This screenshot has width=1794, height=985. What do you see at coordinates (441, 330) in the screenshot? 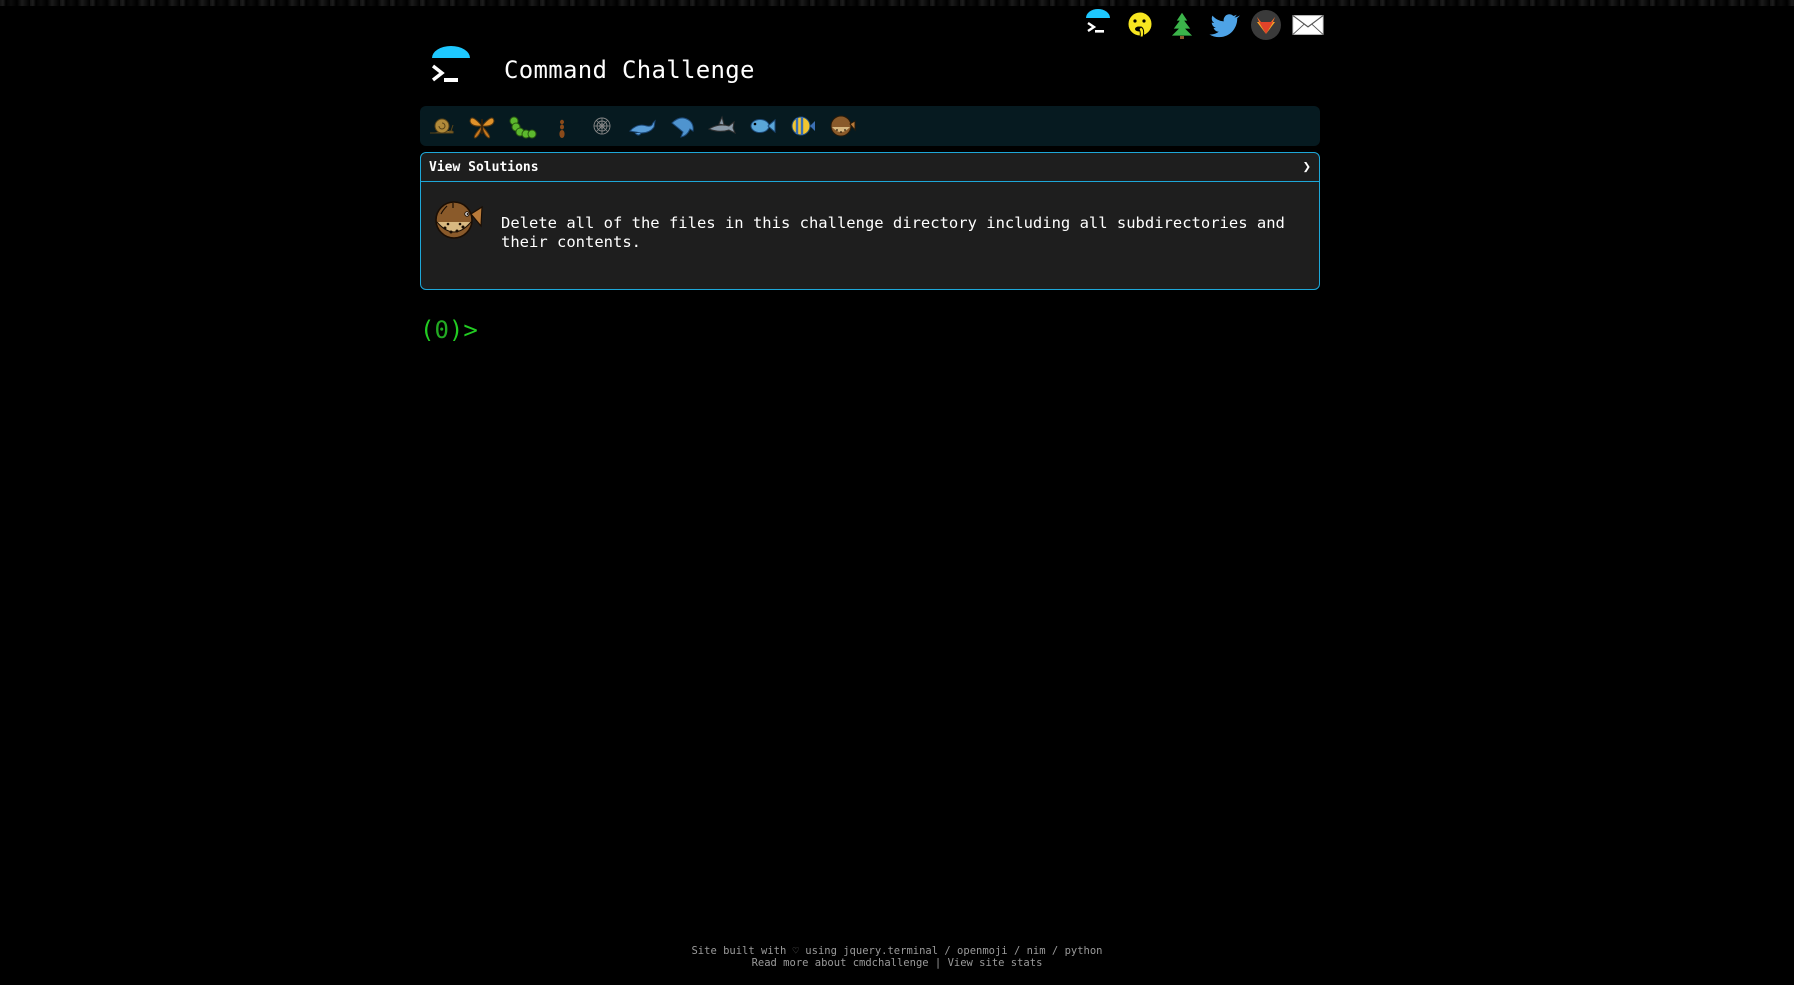
I see `prompt-count: 0` at bounding box center [441, 330].